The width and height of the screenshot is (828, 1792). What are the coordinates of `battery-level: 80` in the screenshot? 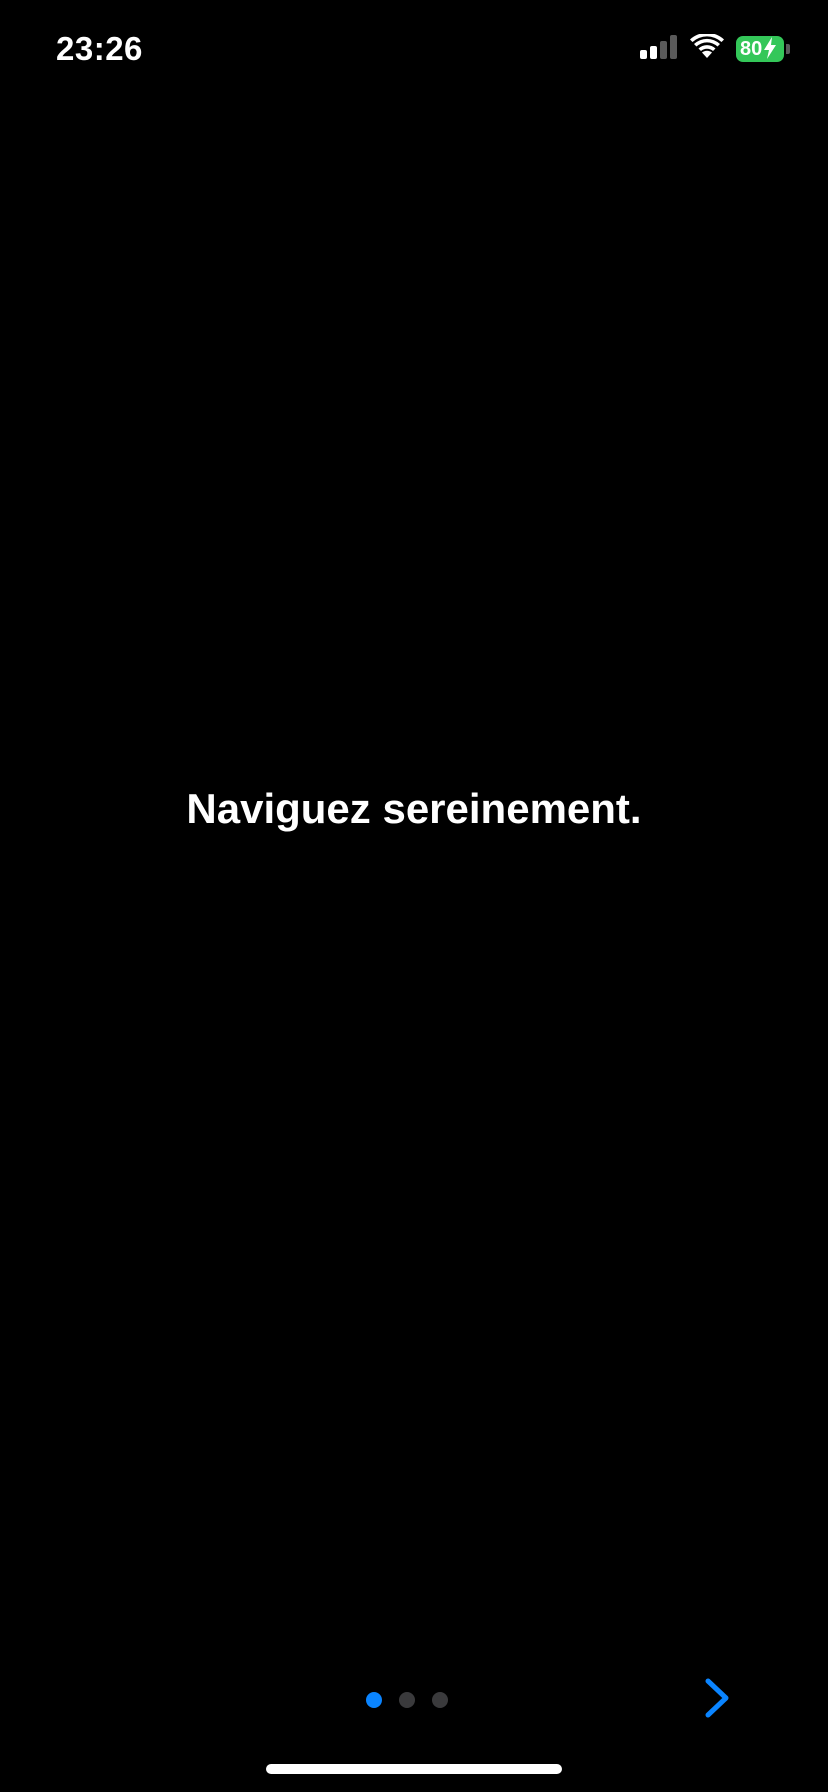 It's located at (751, 48).